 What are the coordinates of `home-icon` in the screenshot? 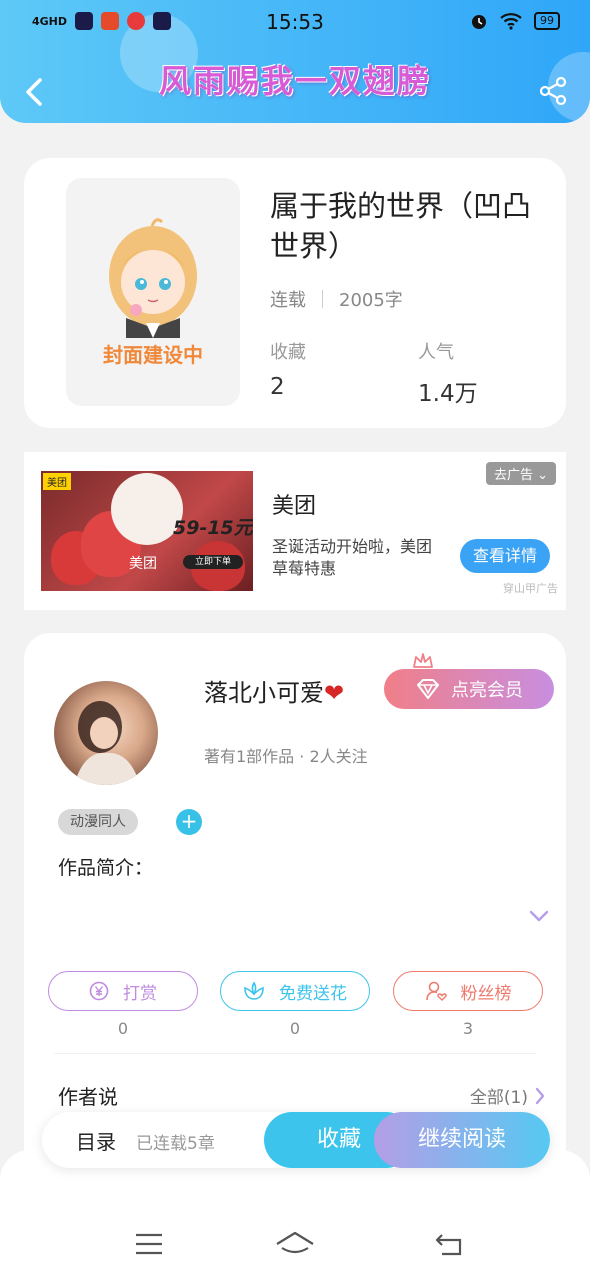 It's located at (295, 1244).